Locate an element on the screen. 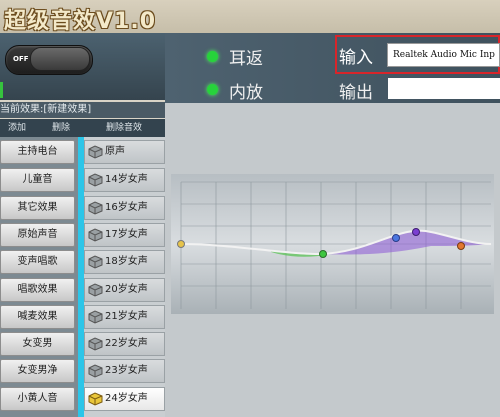  preset-item: 14岁女声 is located at coordinates (124, 180).